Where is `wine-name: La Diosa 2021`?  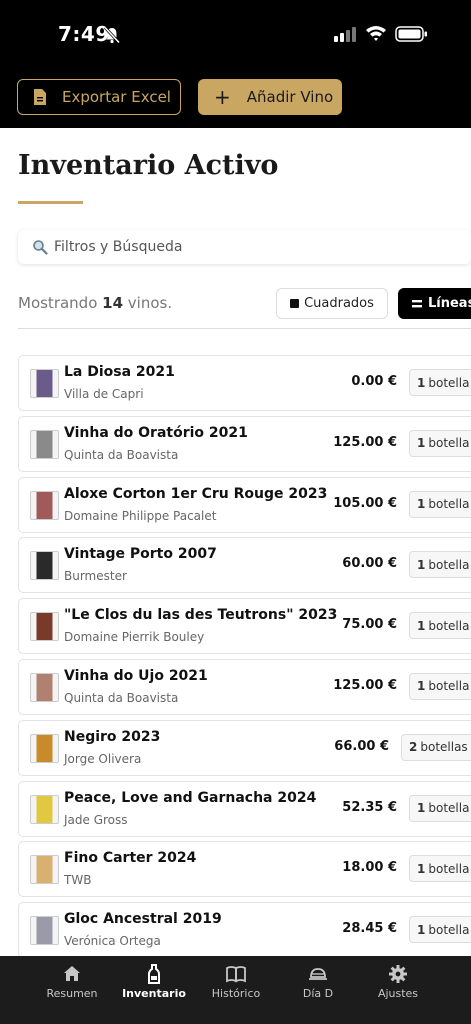
wine-name: La Diosa 2021 is located at coordinates (119, 372).